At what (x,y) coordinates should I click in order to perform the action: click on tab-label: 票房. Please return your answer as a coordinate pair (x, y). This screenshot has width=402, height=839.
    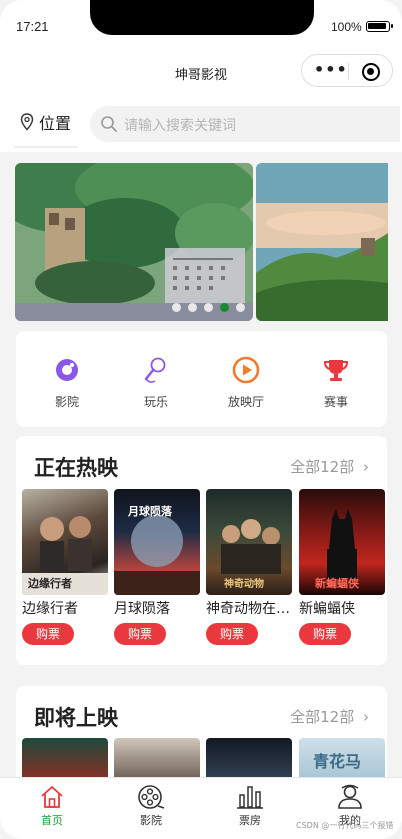
    Looking at the image, I should click on (250, 820).